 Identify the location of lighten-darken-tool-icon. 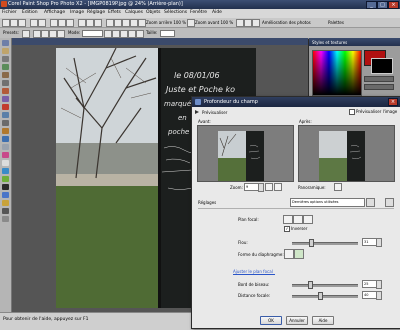
(5, 155).